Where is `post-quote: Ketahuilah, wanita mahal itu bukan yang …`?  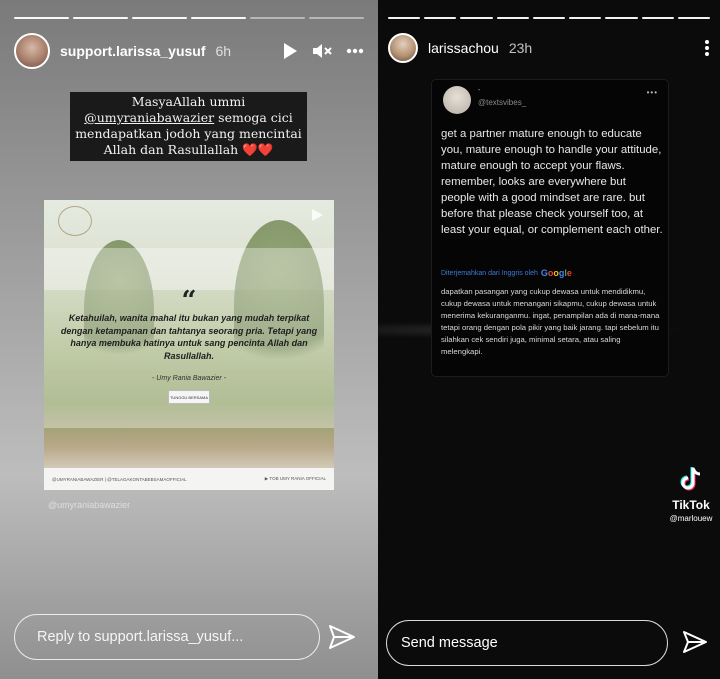 post-quote: Ketahuilah, wanita mahal itu bukan yang … is located at coordinates (189, 337).